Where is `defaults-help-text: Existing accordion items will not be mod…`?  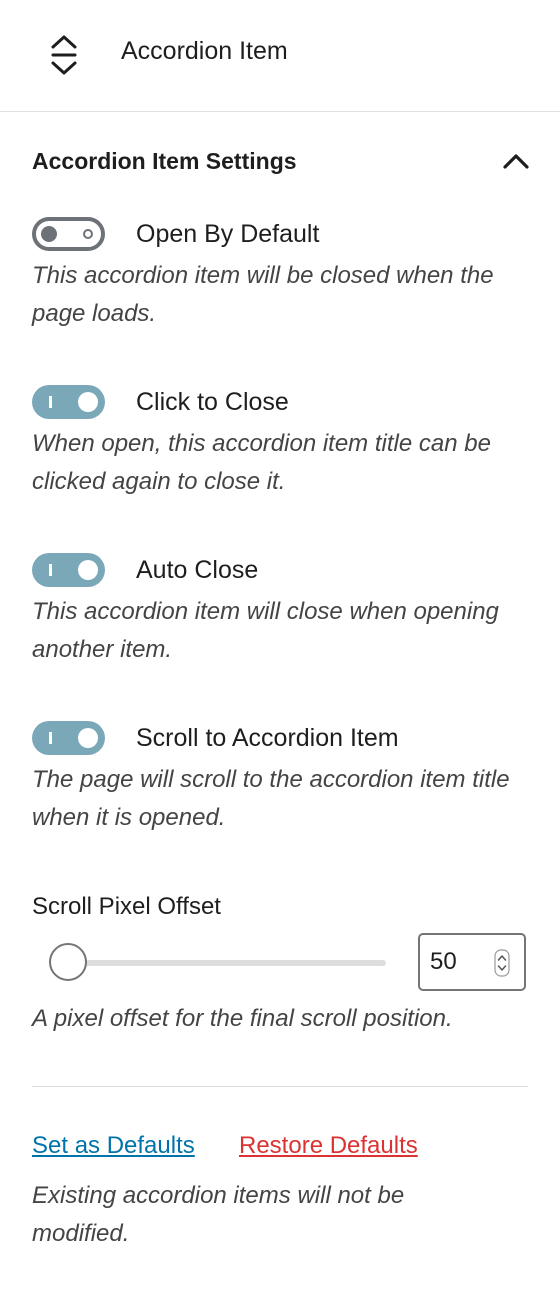 defaults-help-text: Existing accordion items will not be mod… is located at coordinates (218, 1214).